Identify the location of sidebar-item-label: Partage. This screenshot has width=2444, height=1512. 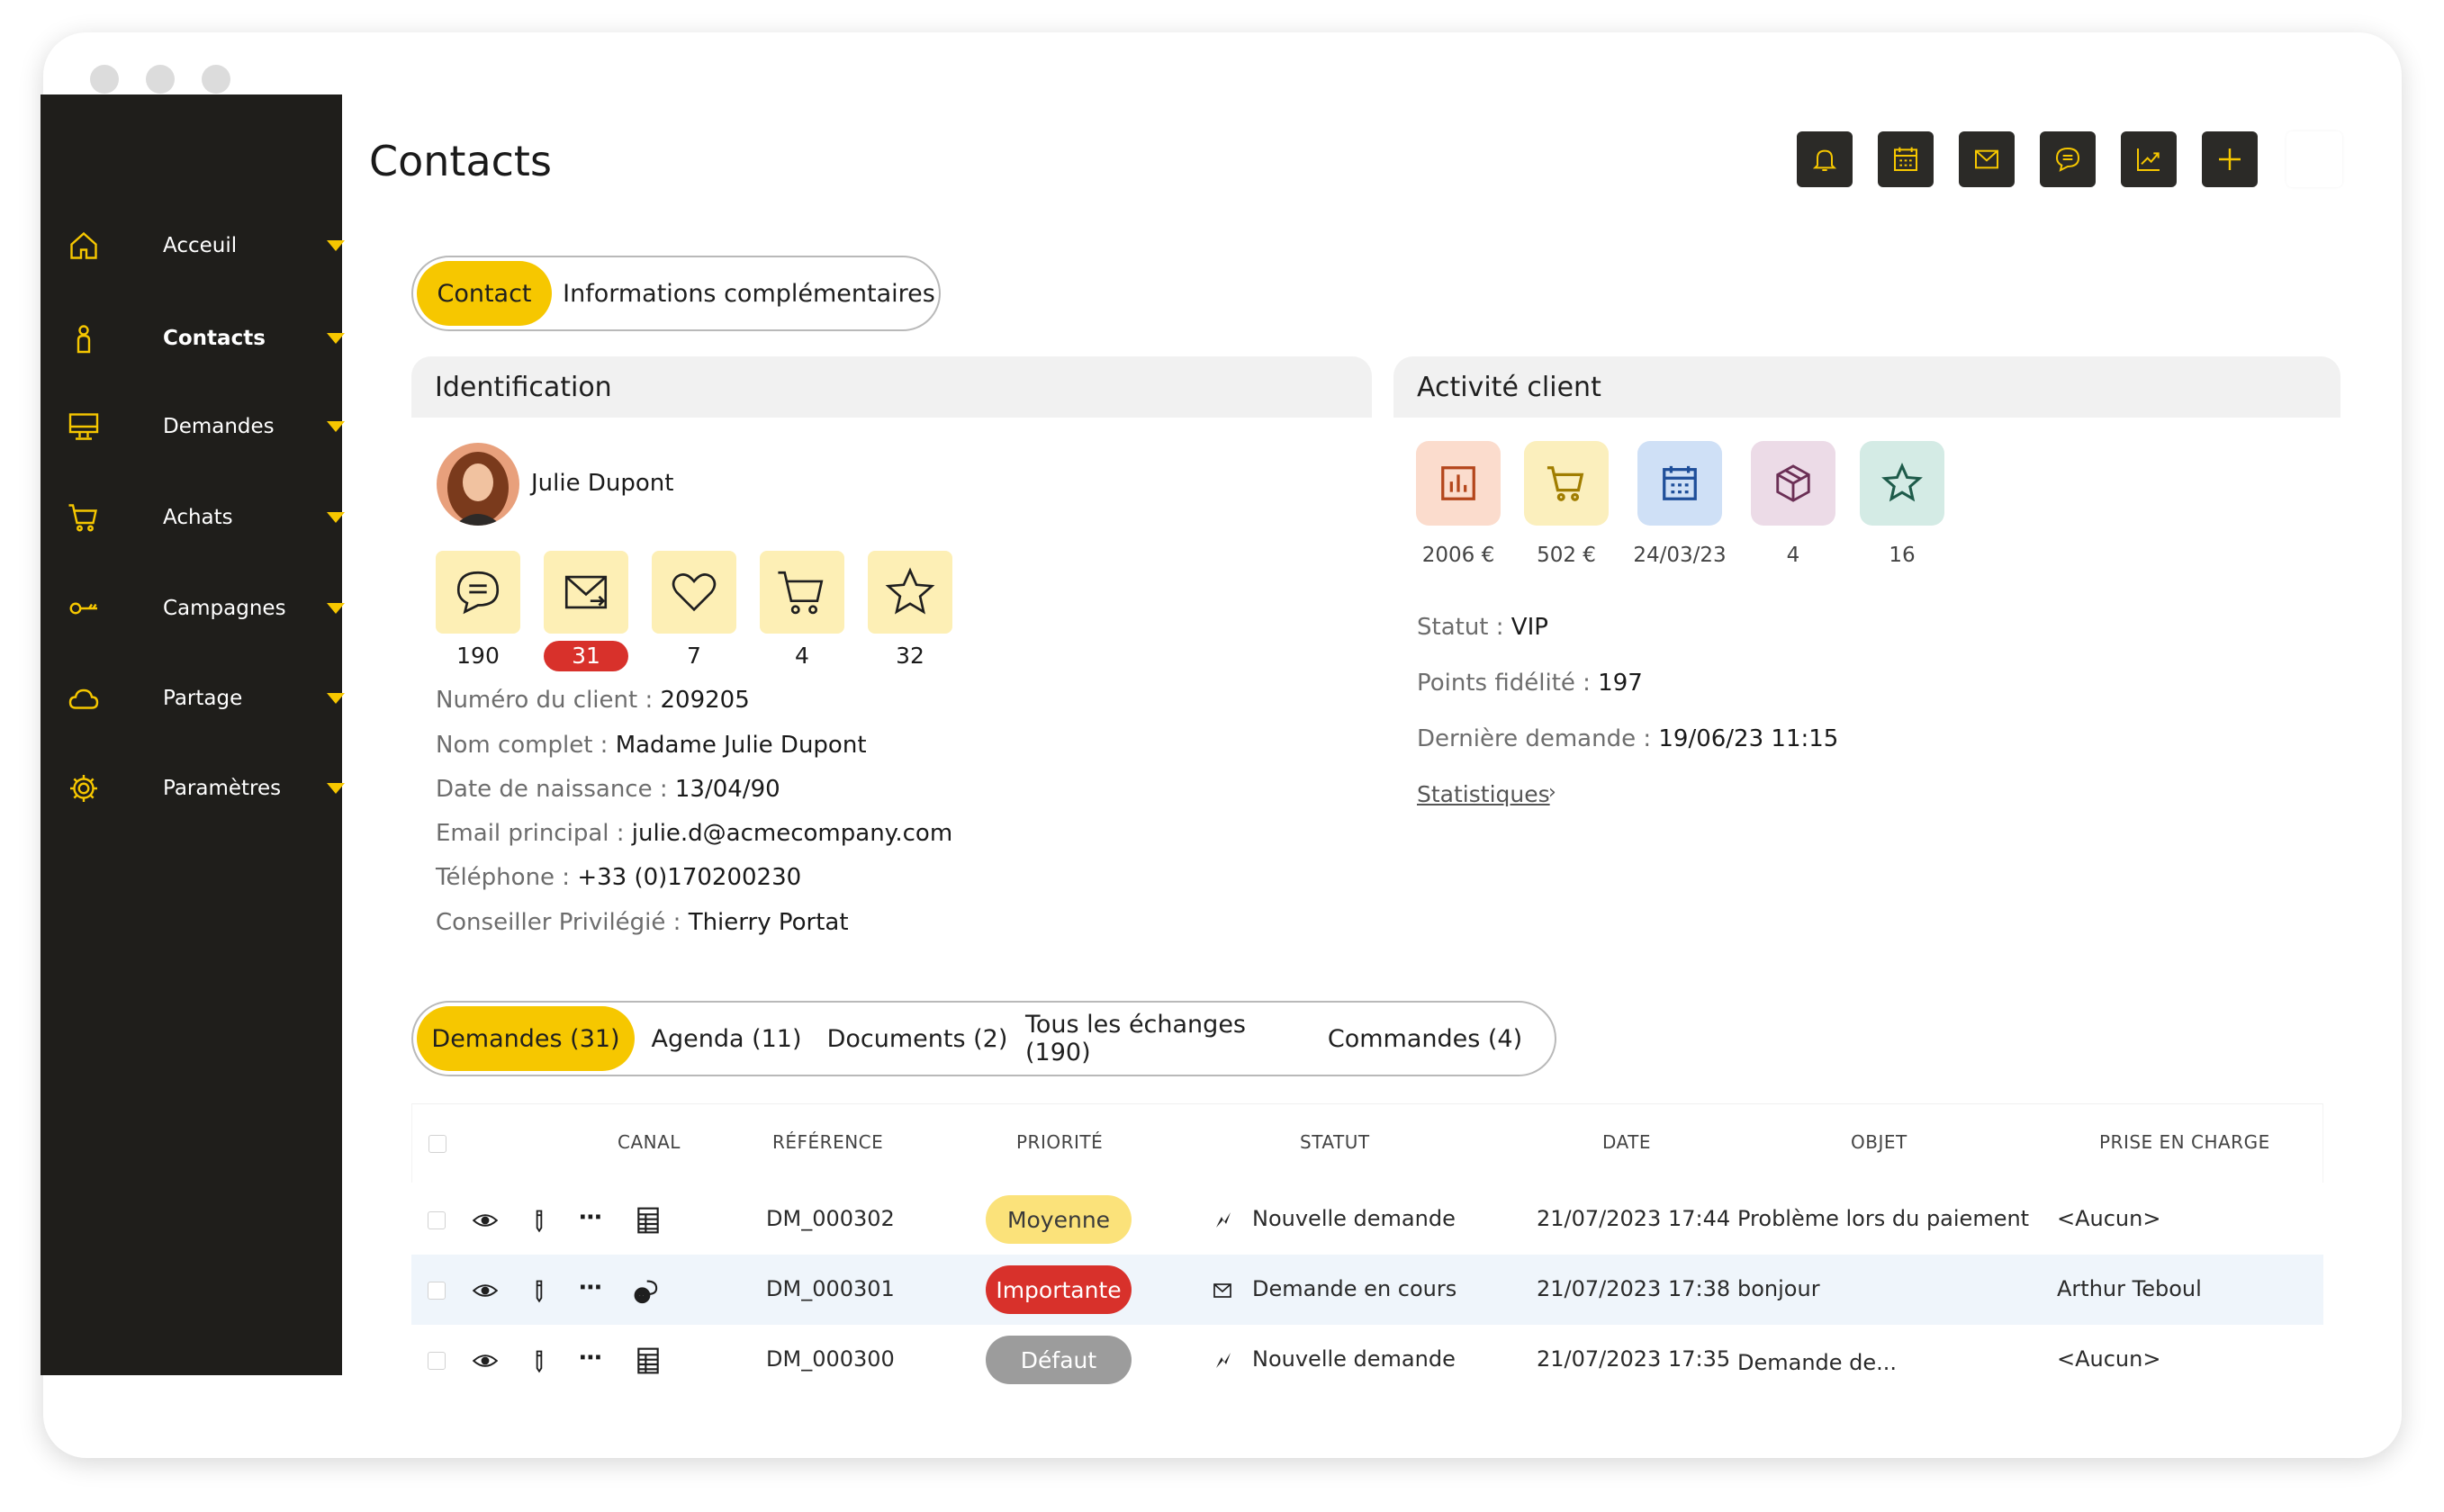
(203, 699).